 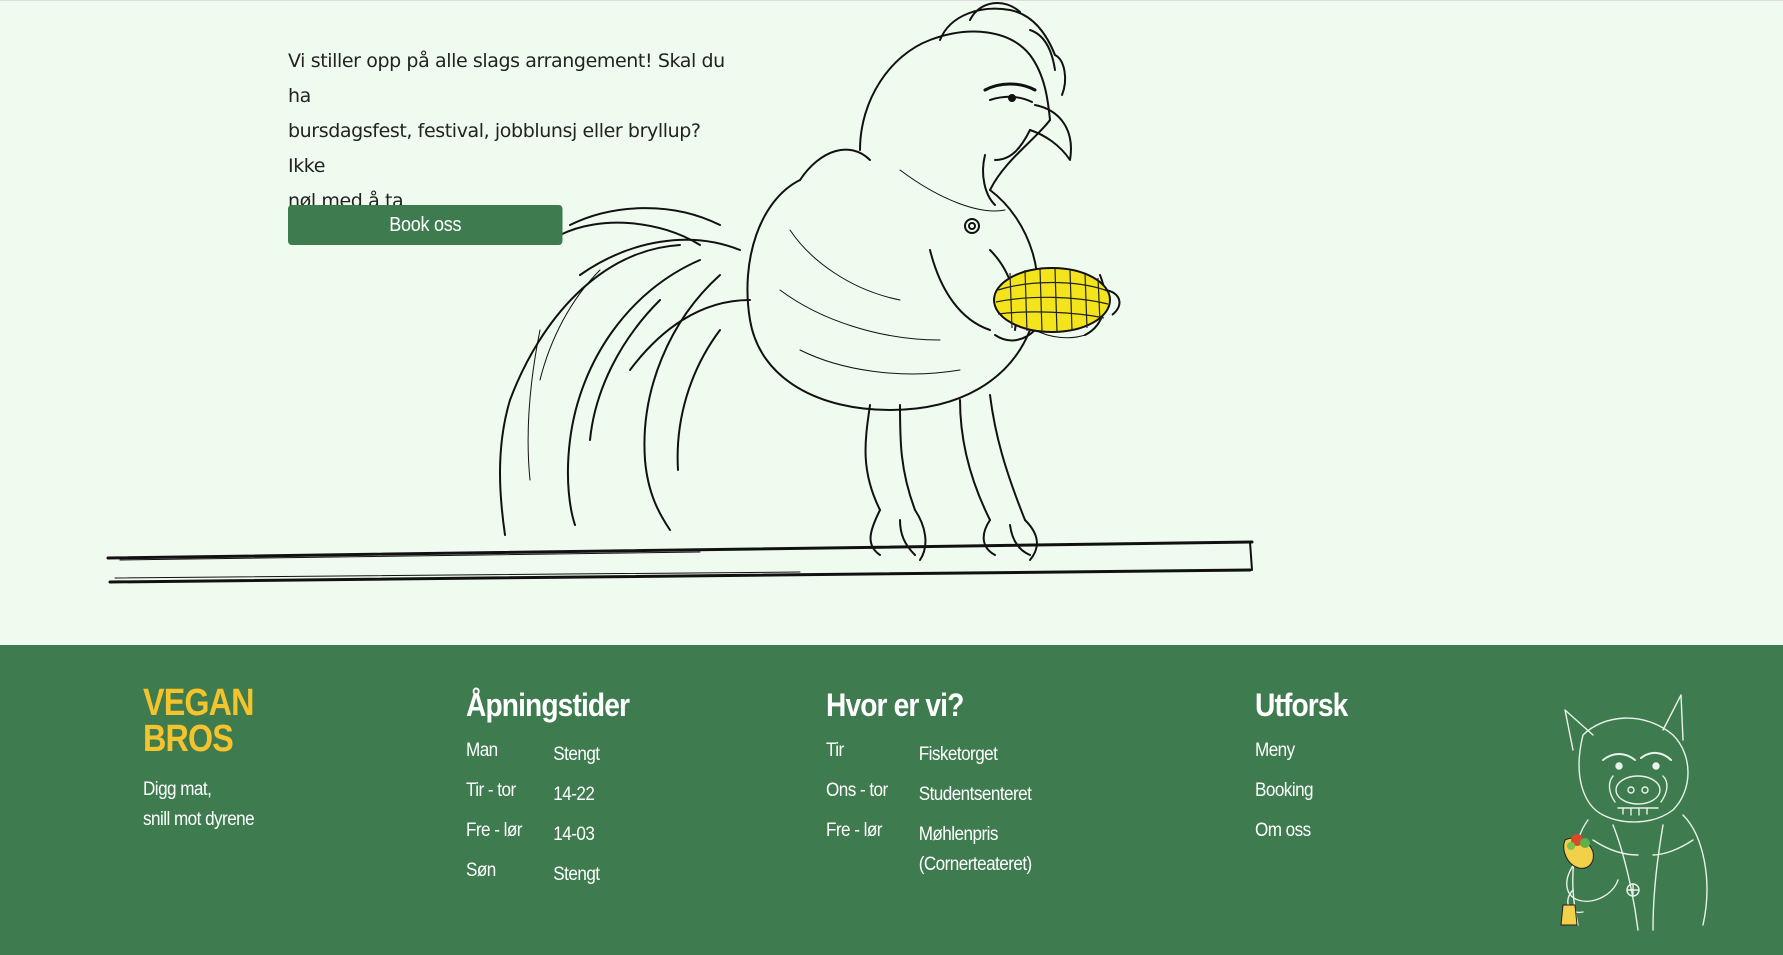 What do you see at coordinates (958, 834) in the screenshot?
I see `location-place-line: Møhlenpris` at bounding box center [958, 834].